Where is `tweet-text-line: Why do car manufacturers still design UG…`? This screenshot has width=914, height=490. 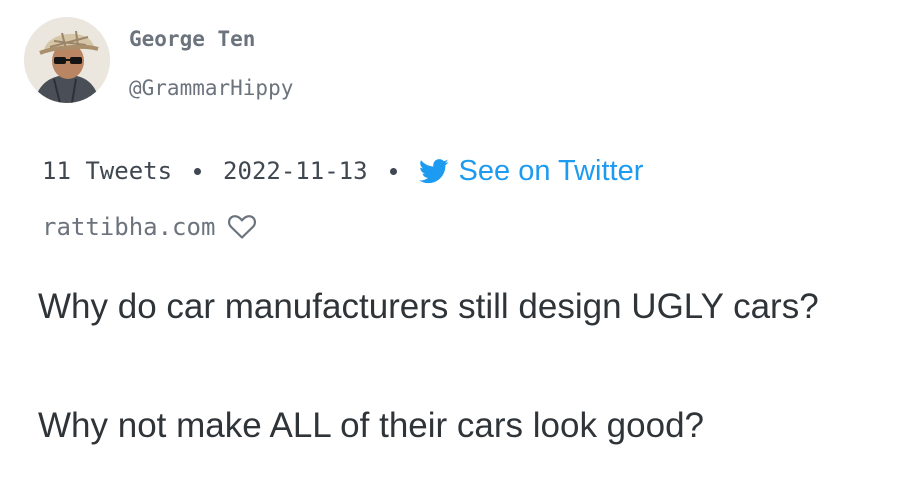 tweet-text-line: Why do car manufacturers still design UG… is located at coordinates (428, 306).